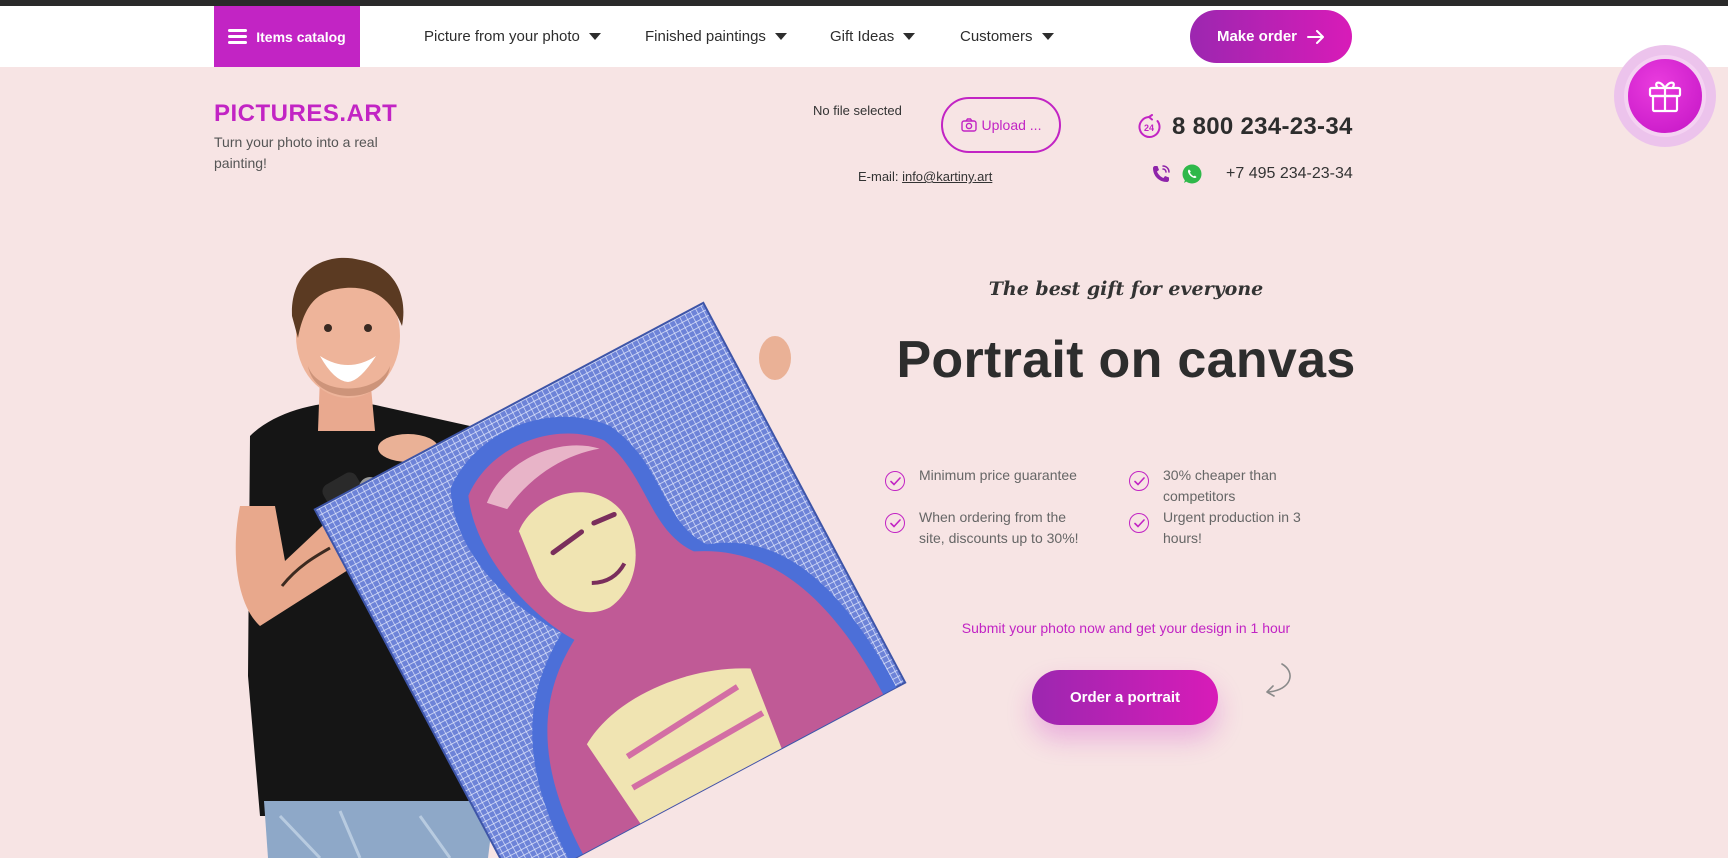  I want to click on file-status: No file selected, so click(857, 110).